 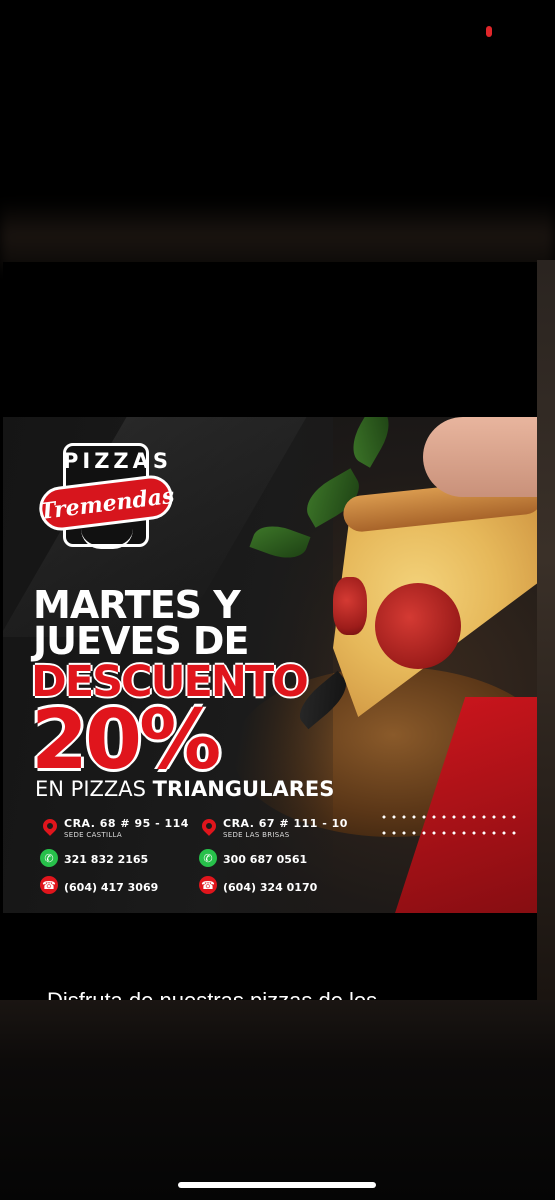 I want to click on subline-bold: TRIANGULARES, so click(x=243, y=789).